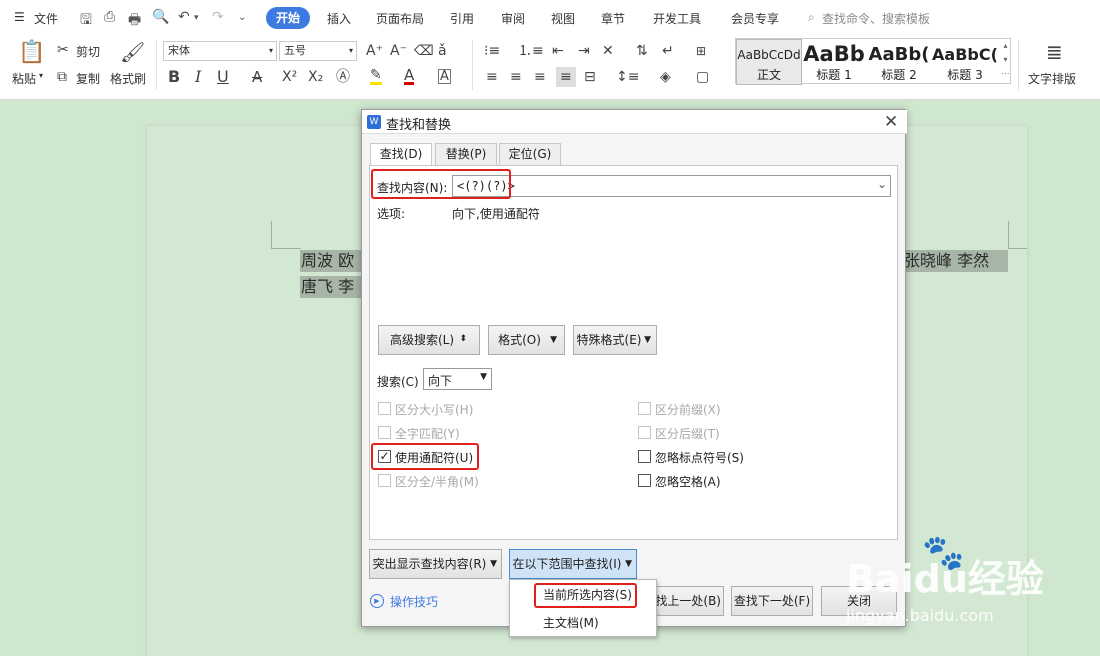 This screenshot has width=1100, height=656. I want to click on tab-references: 引用, so click(462, 18).